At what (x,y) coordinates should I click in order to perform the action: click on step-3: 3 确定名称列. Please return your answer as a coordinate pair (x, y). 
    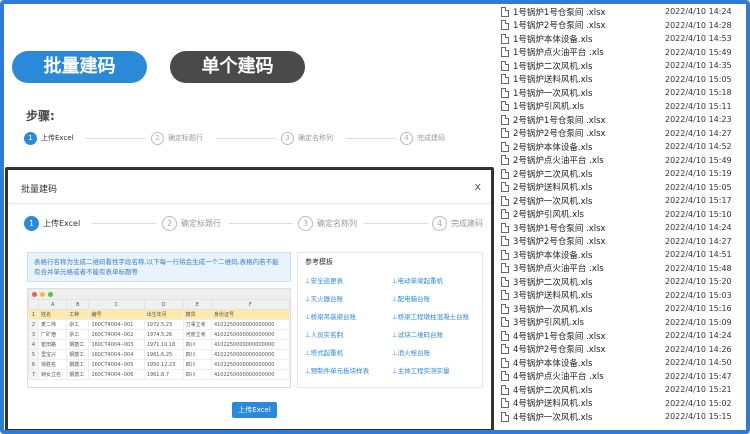
    Looking at the image, I should click on (307, 138).